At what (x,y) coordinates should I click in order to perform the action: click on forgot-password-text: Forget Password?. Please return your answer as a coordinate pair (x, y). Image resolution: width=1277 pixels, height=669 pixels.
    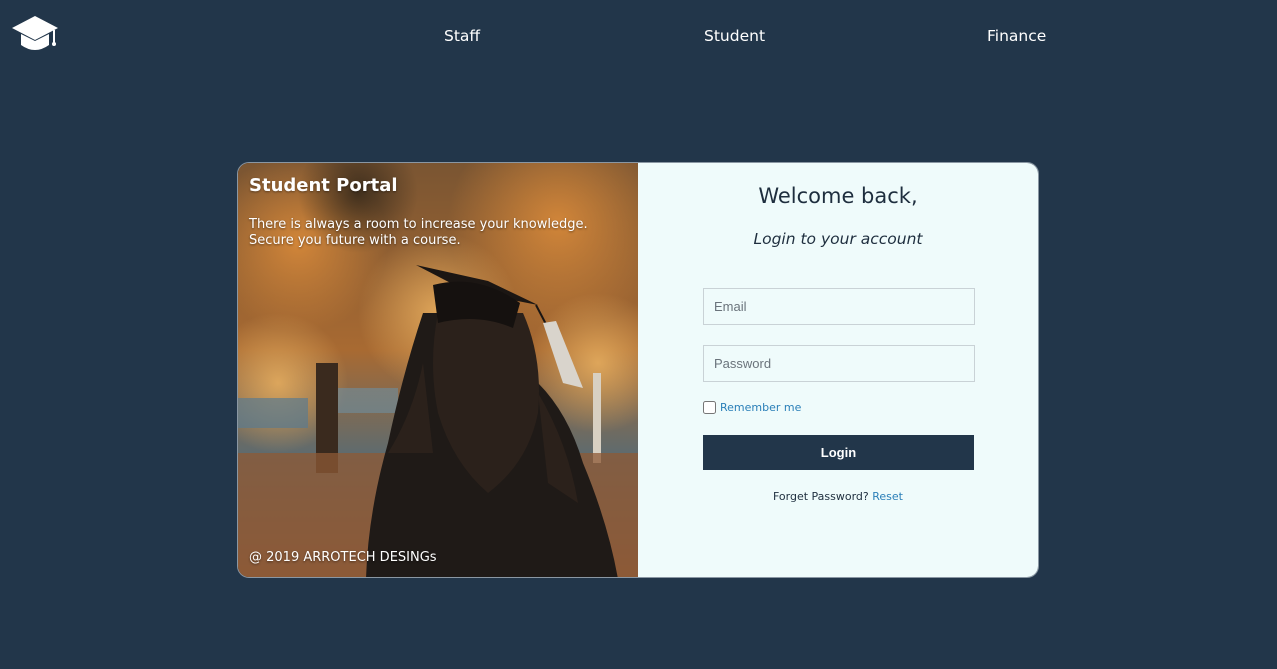
    Looking at the image, I should click on (822, 496).